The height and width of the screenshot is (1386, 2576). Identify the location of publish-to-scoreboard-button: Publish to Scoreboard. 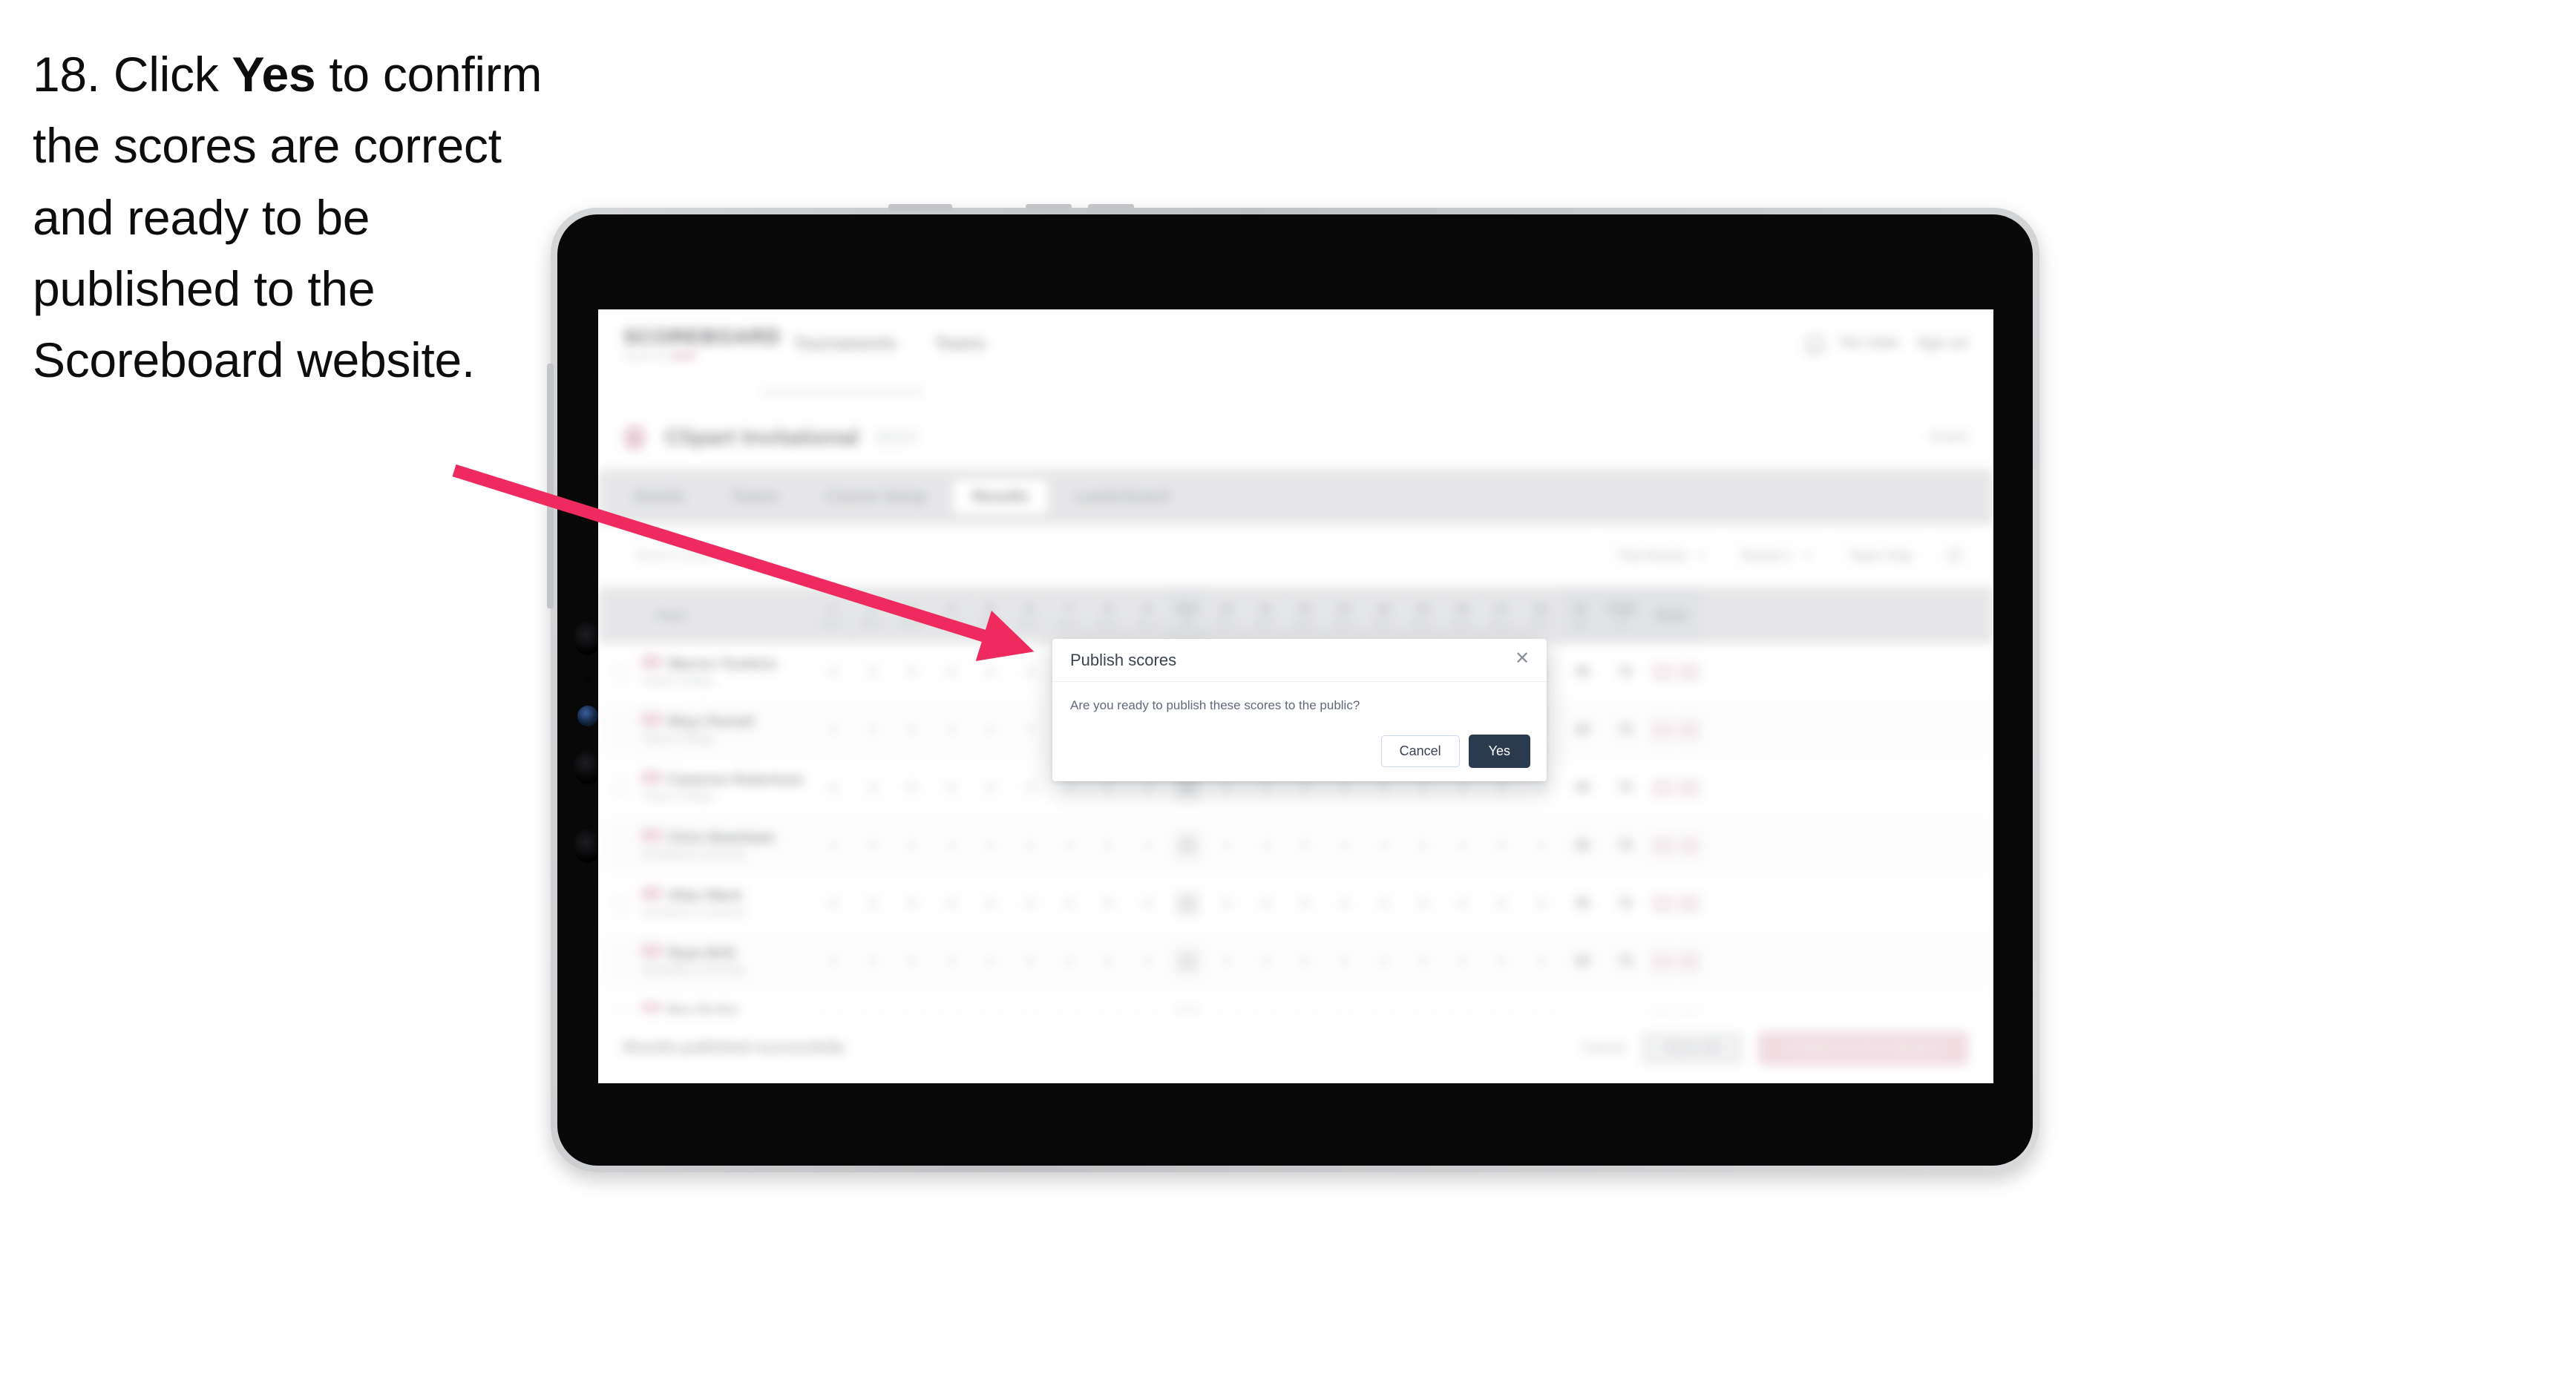
(1863, 1048).